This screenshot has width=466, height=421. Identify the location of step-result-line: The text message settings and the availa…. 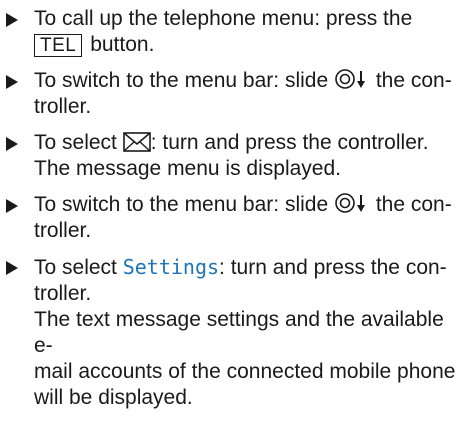
(239, 332).